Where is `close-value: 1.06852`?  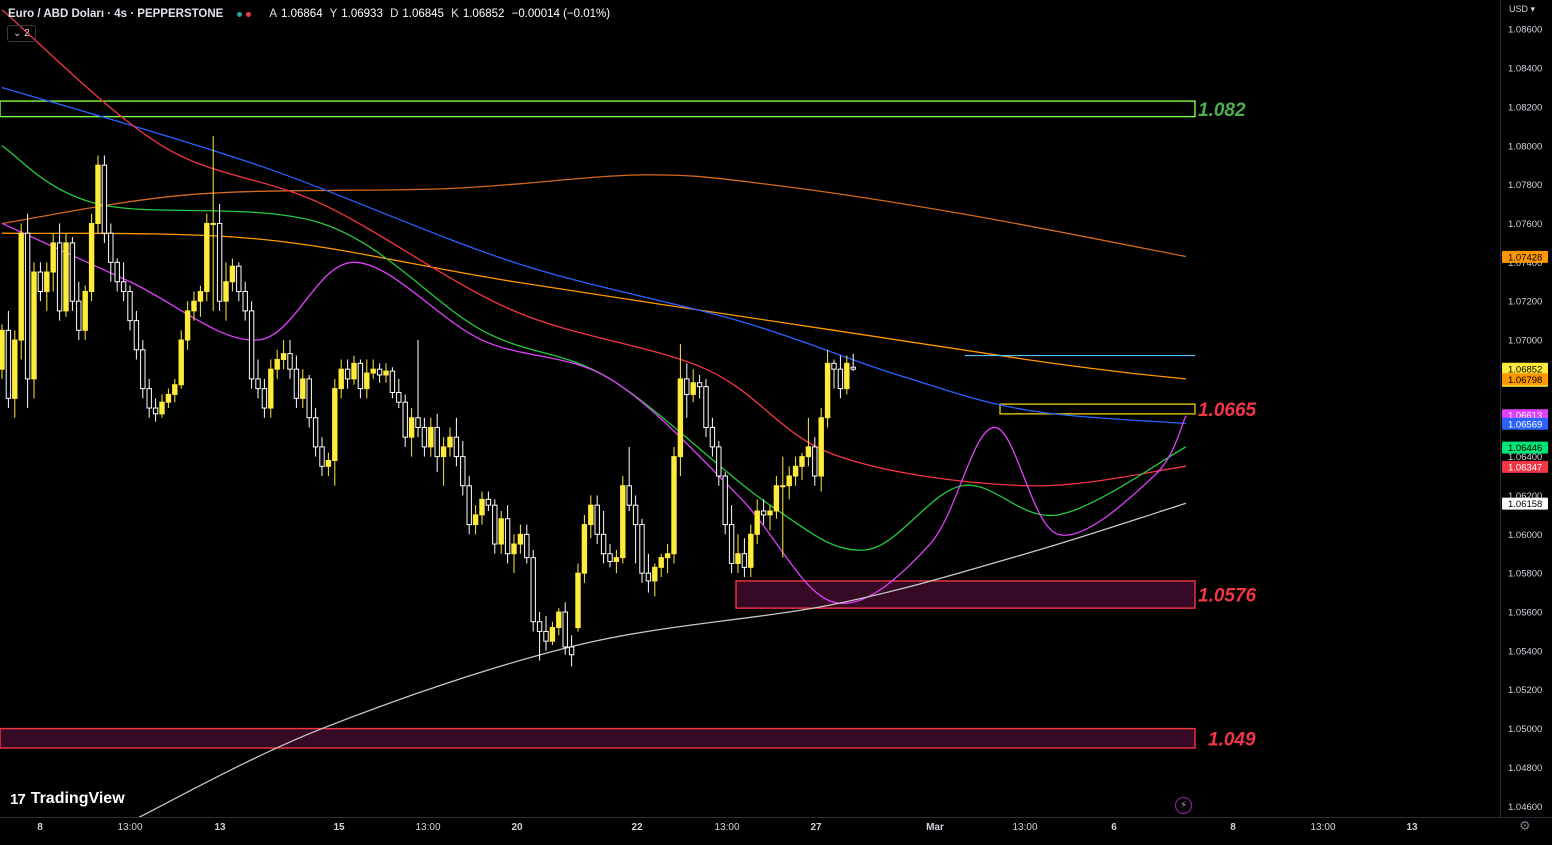
close-value: 1.06852 is located at coordinates (483, 14).